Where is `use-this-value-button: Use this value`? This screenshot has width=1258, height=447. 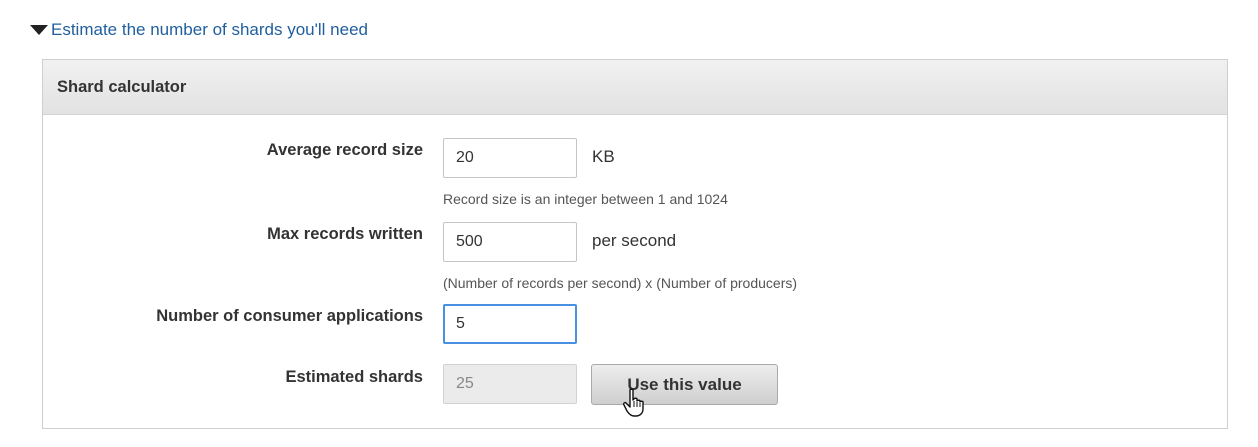
use-this-value-button: Use this value is located at coordinates (684, 384).